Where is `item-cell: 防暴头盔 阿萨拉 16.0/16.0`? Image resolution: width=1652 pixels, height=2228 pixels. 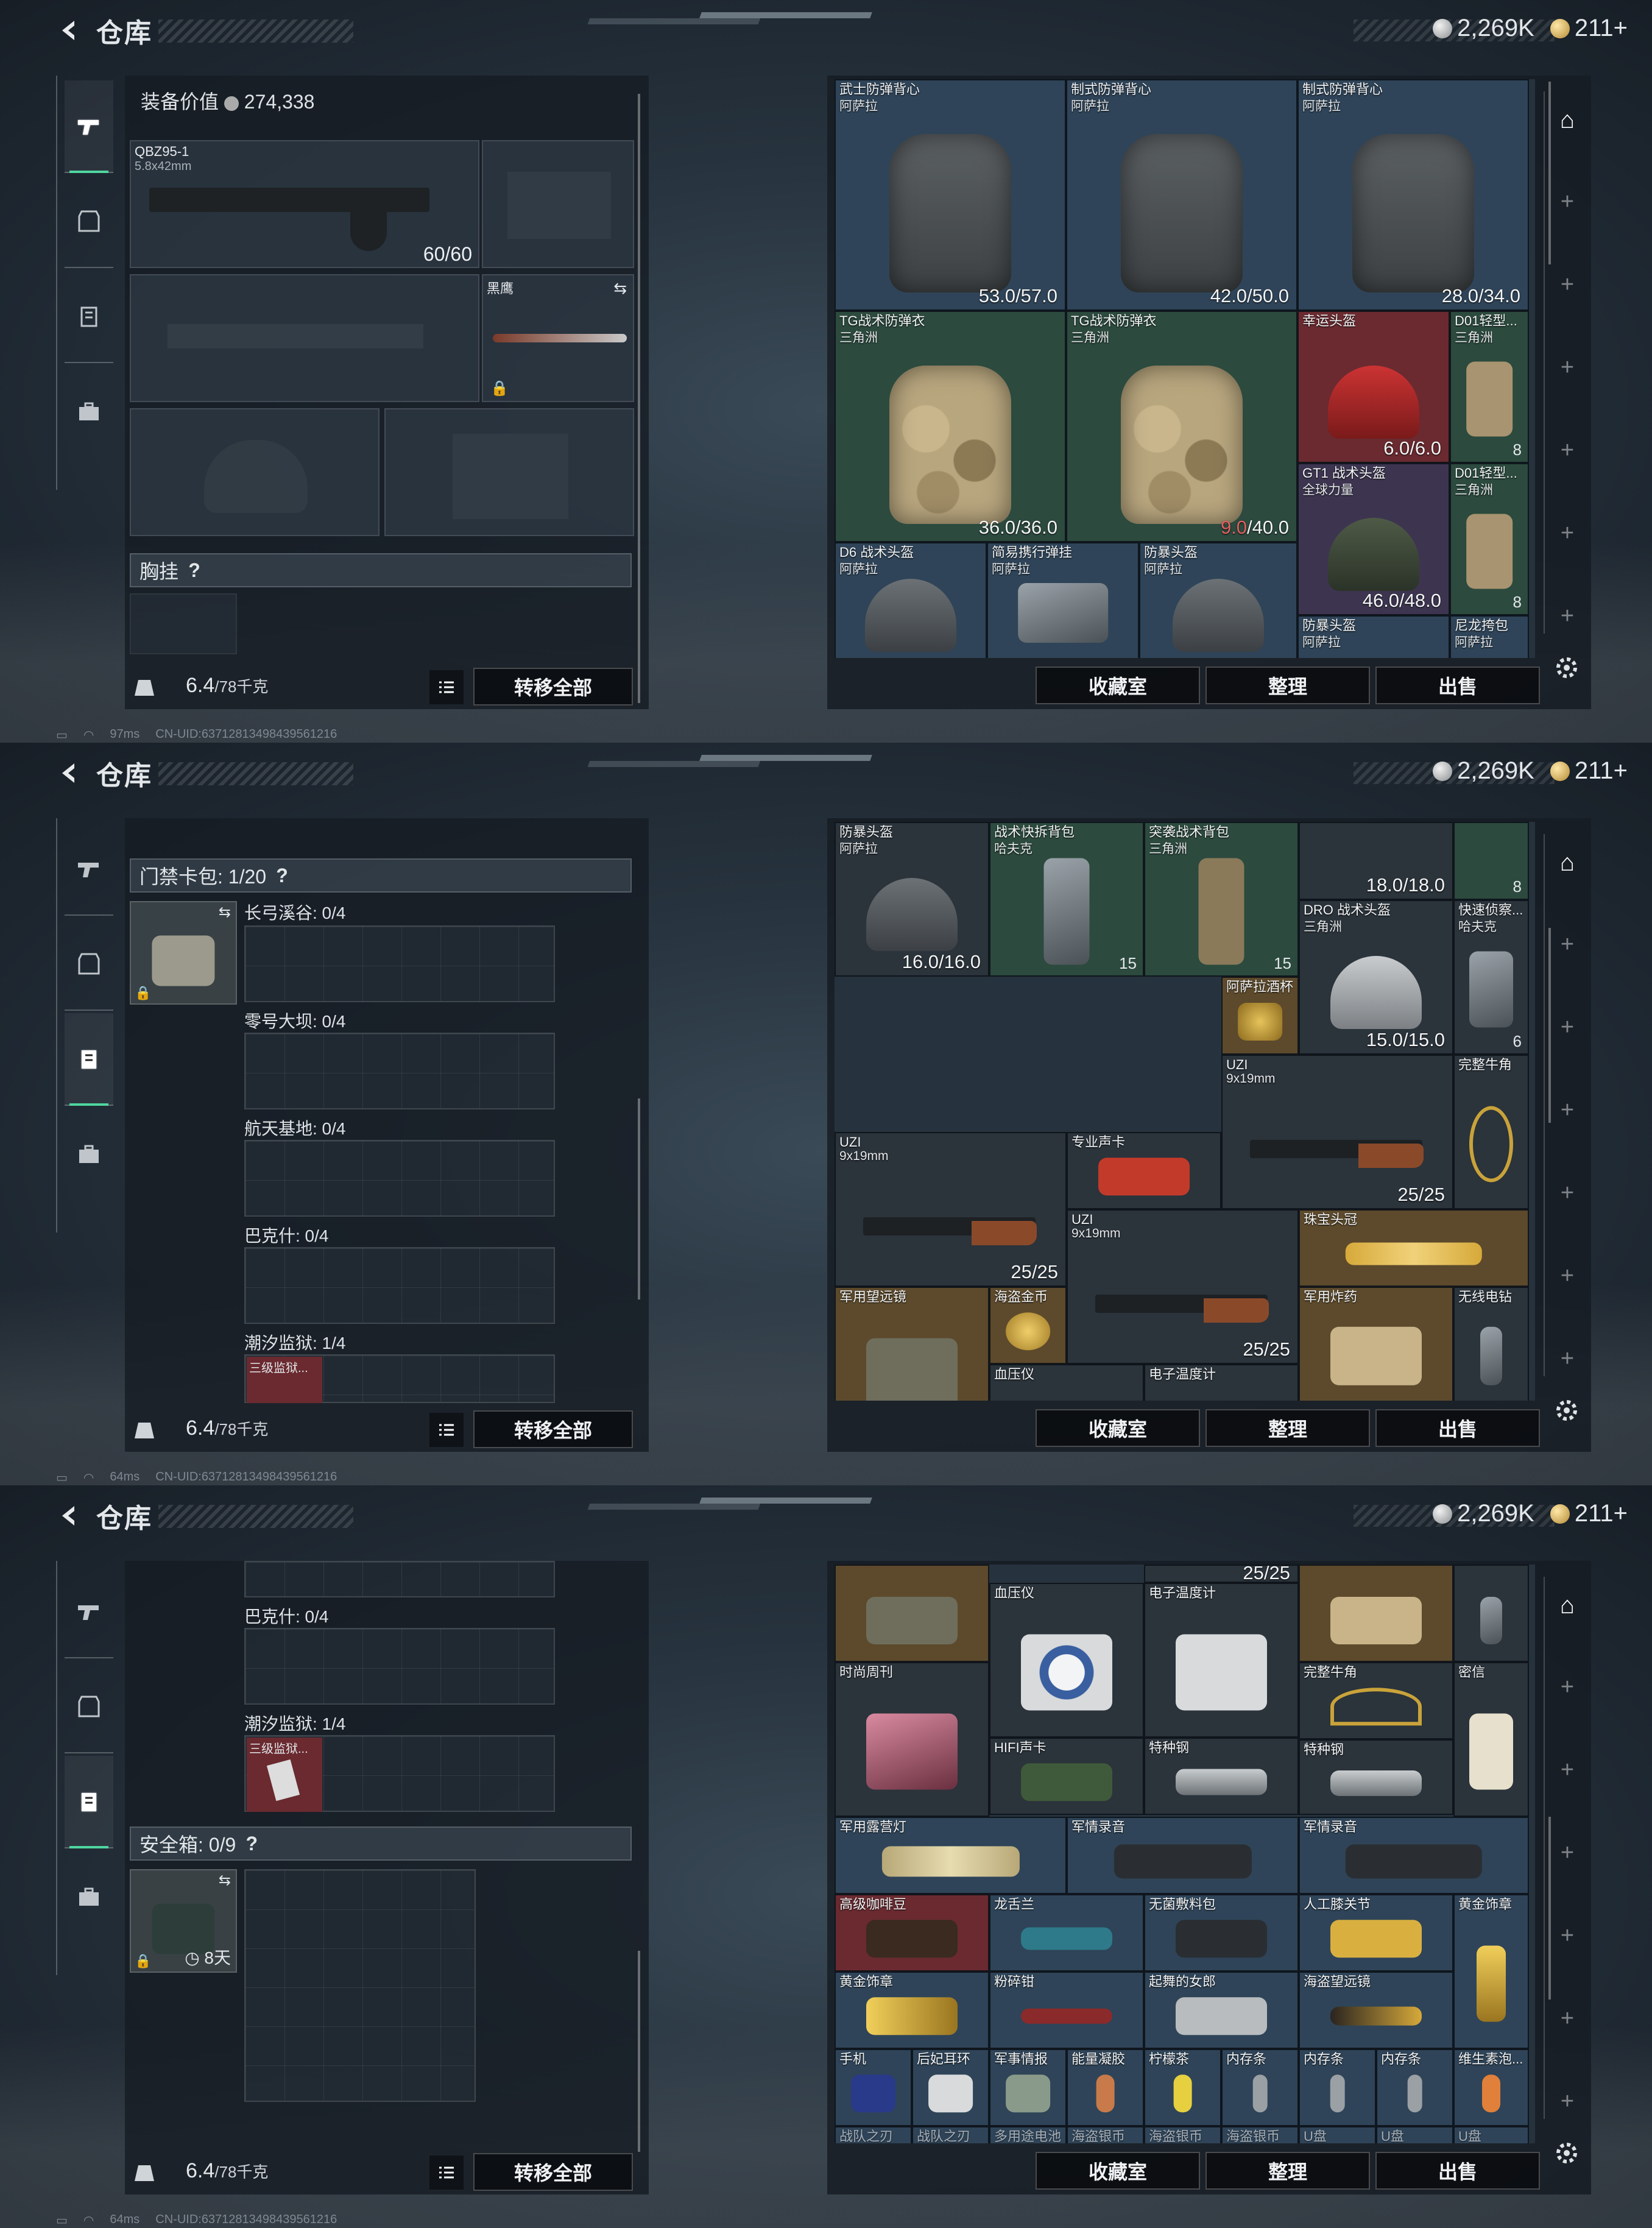 item-cell: 防暴头盔 阿萨拉 16.0/16.0 is located at coordinates (912, 899).